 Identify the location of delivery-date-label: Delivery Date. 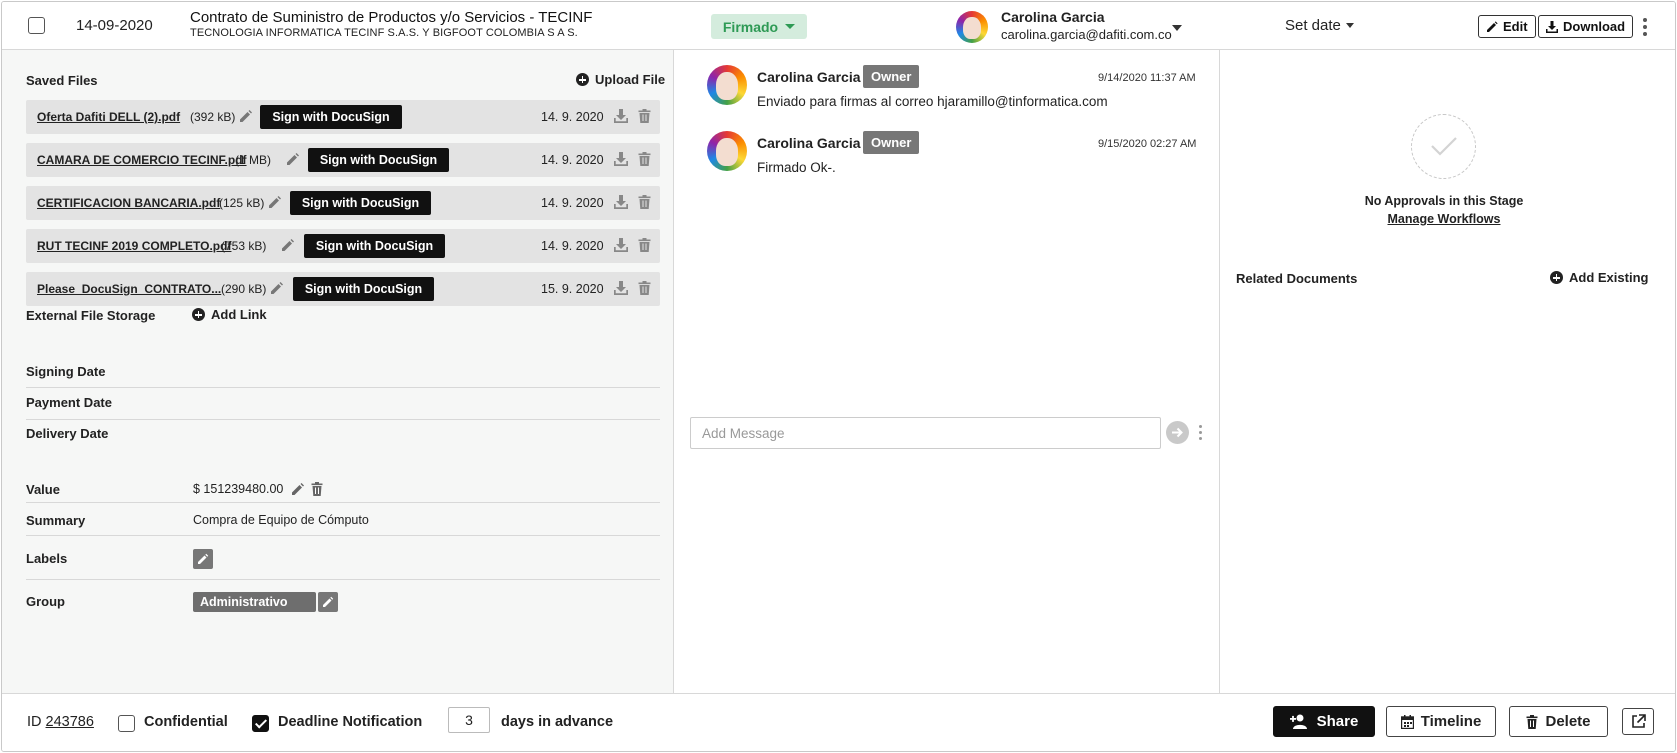
(67, 433).